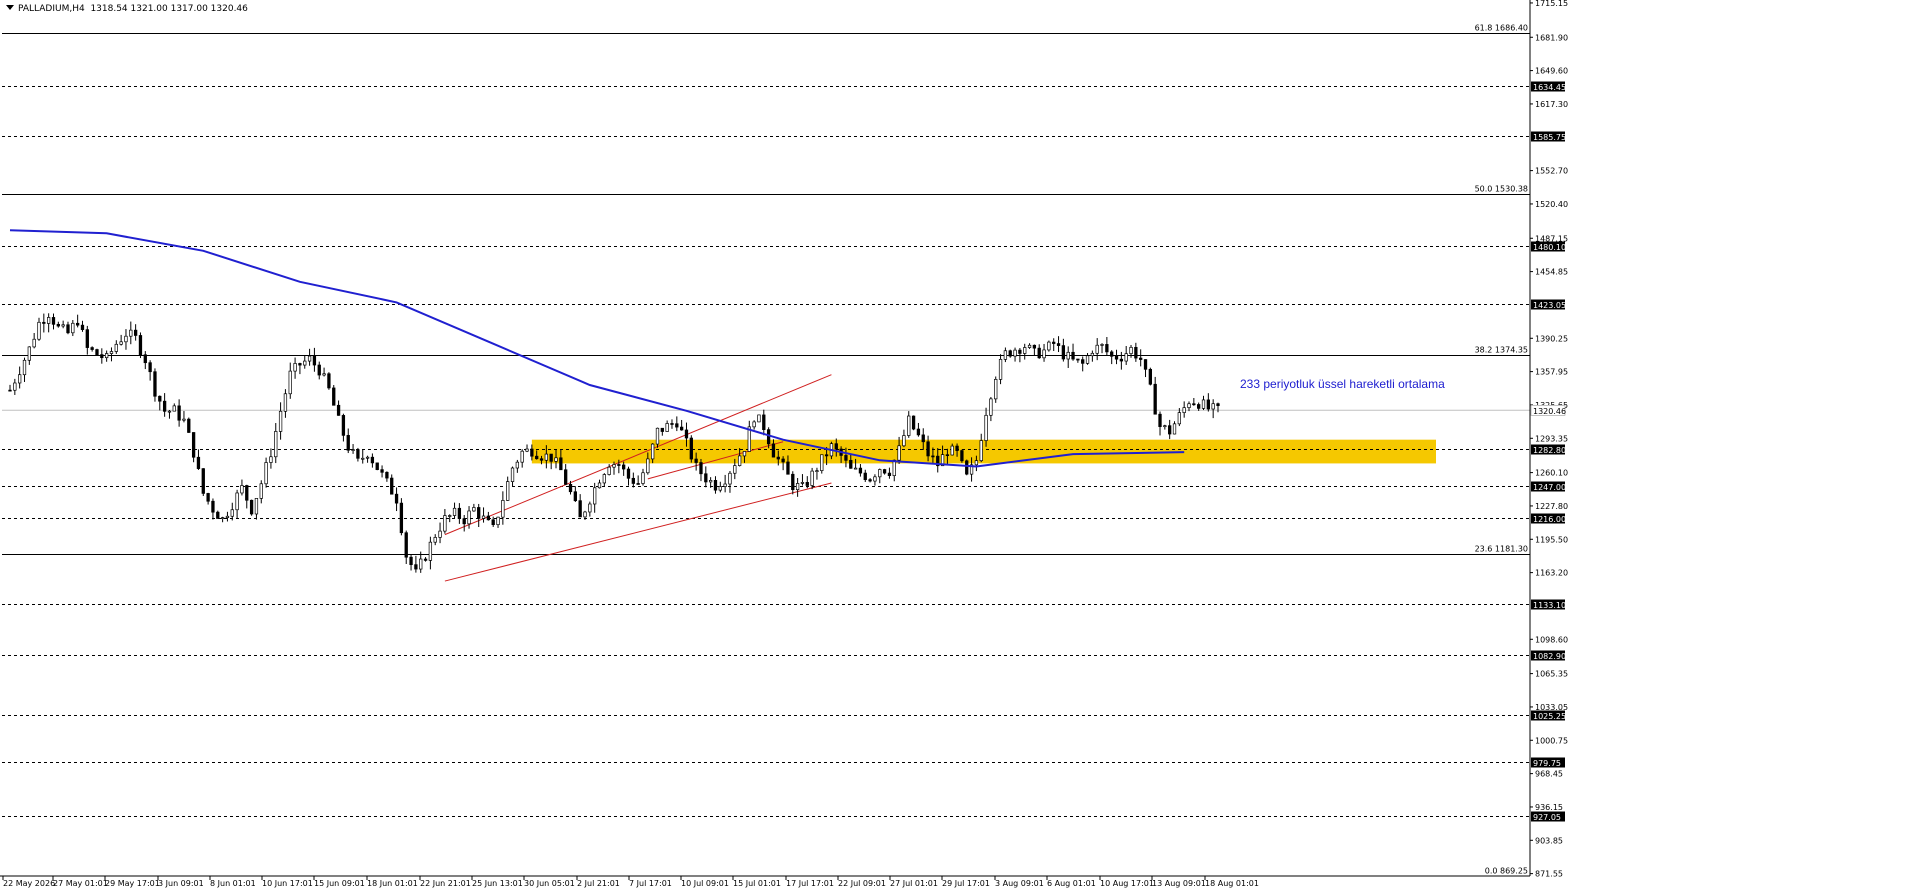  Describe the element at coordinates (29, 883) in the screenshot. I see `time-tick-label: 22 May 2026` at that location.